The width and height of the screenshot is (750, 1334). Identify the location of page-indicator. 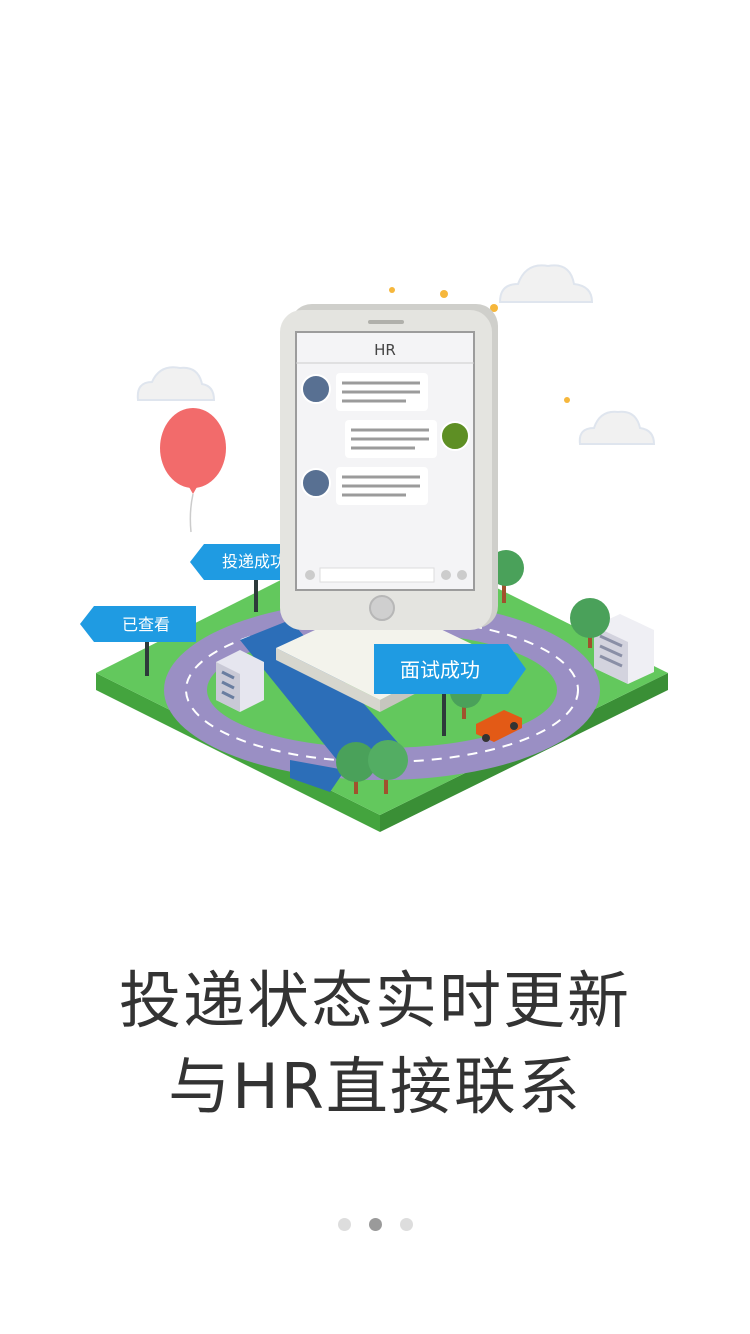
(375, 1224).